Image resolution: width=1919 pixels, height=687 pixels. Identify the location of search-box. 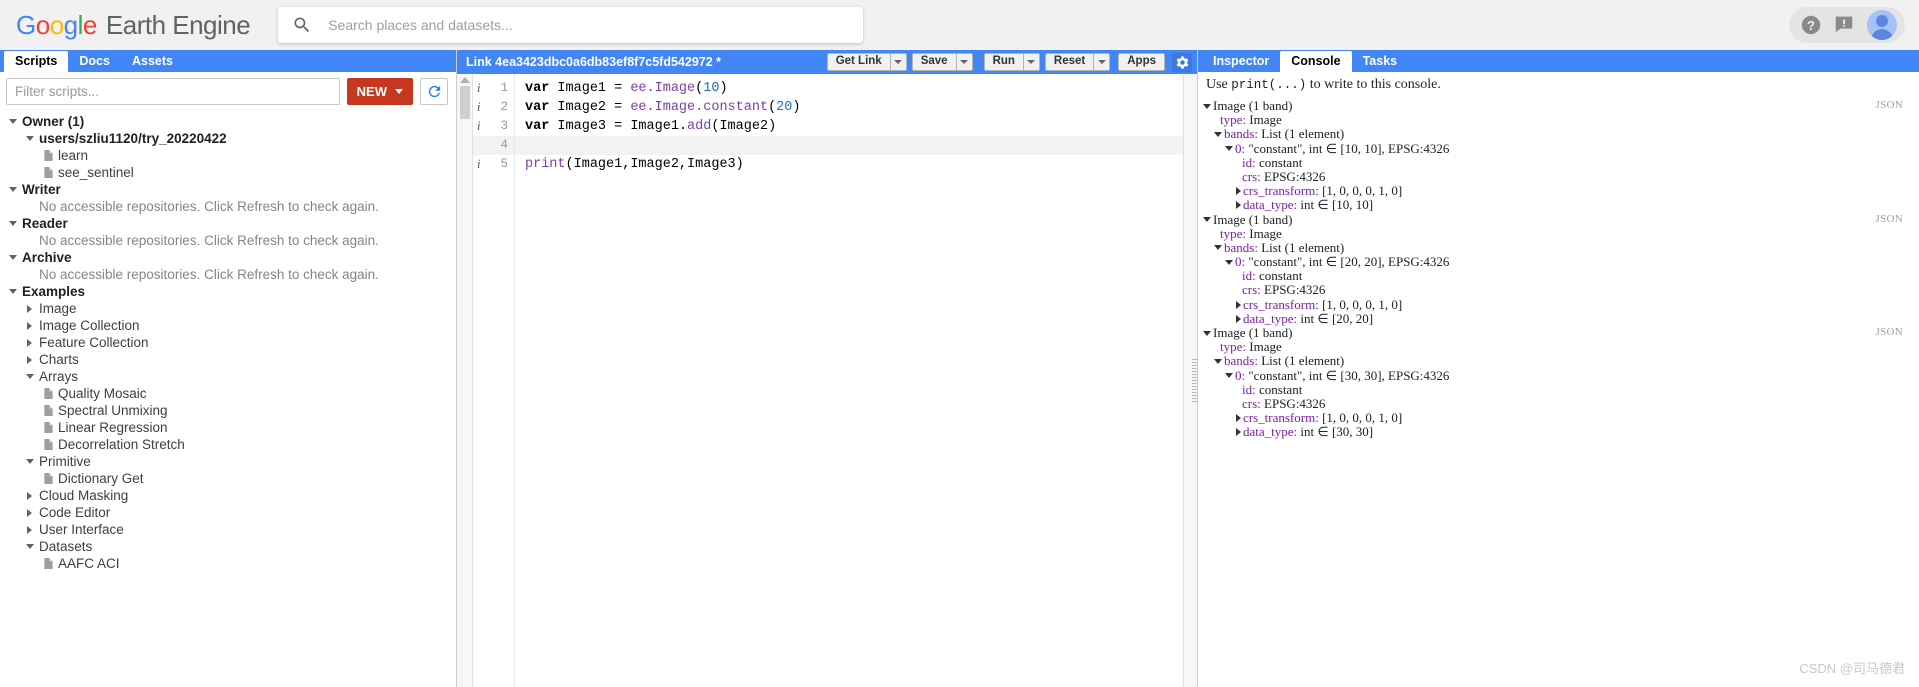
(571, 25).